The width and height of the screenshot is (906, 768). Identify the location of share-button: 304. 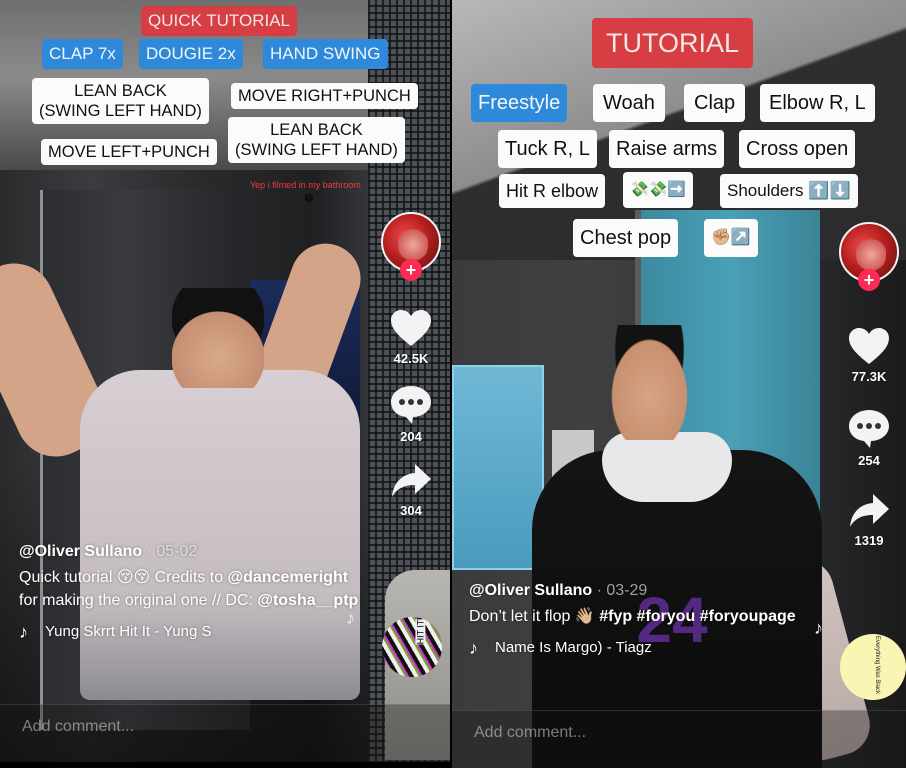
(411, 490).